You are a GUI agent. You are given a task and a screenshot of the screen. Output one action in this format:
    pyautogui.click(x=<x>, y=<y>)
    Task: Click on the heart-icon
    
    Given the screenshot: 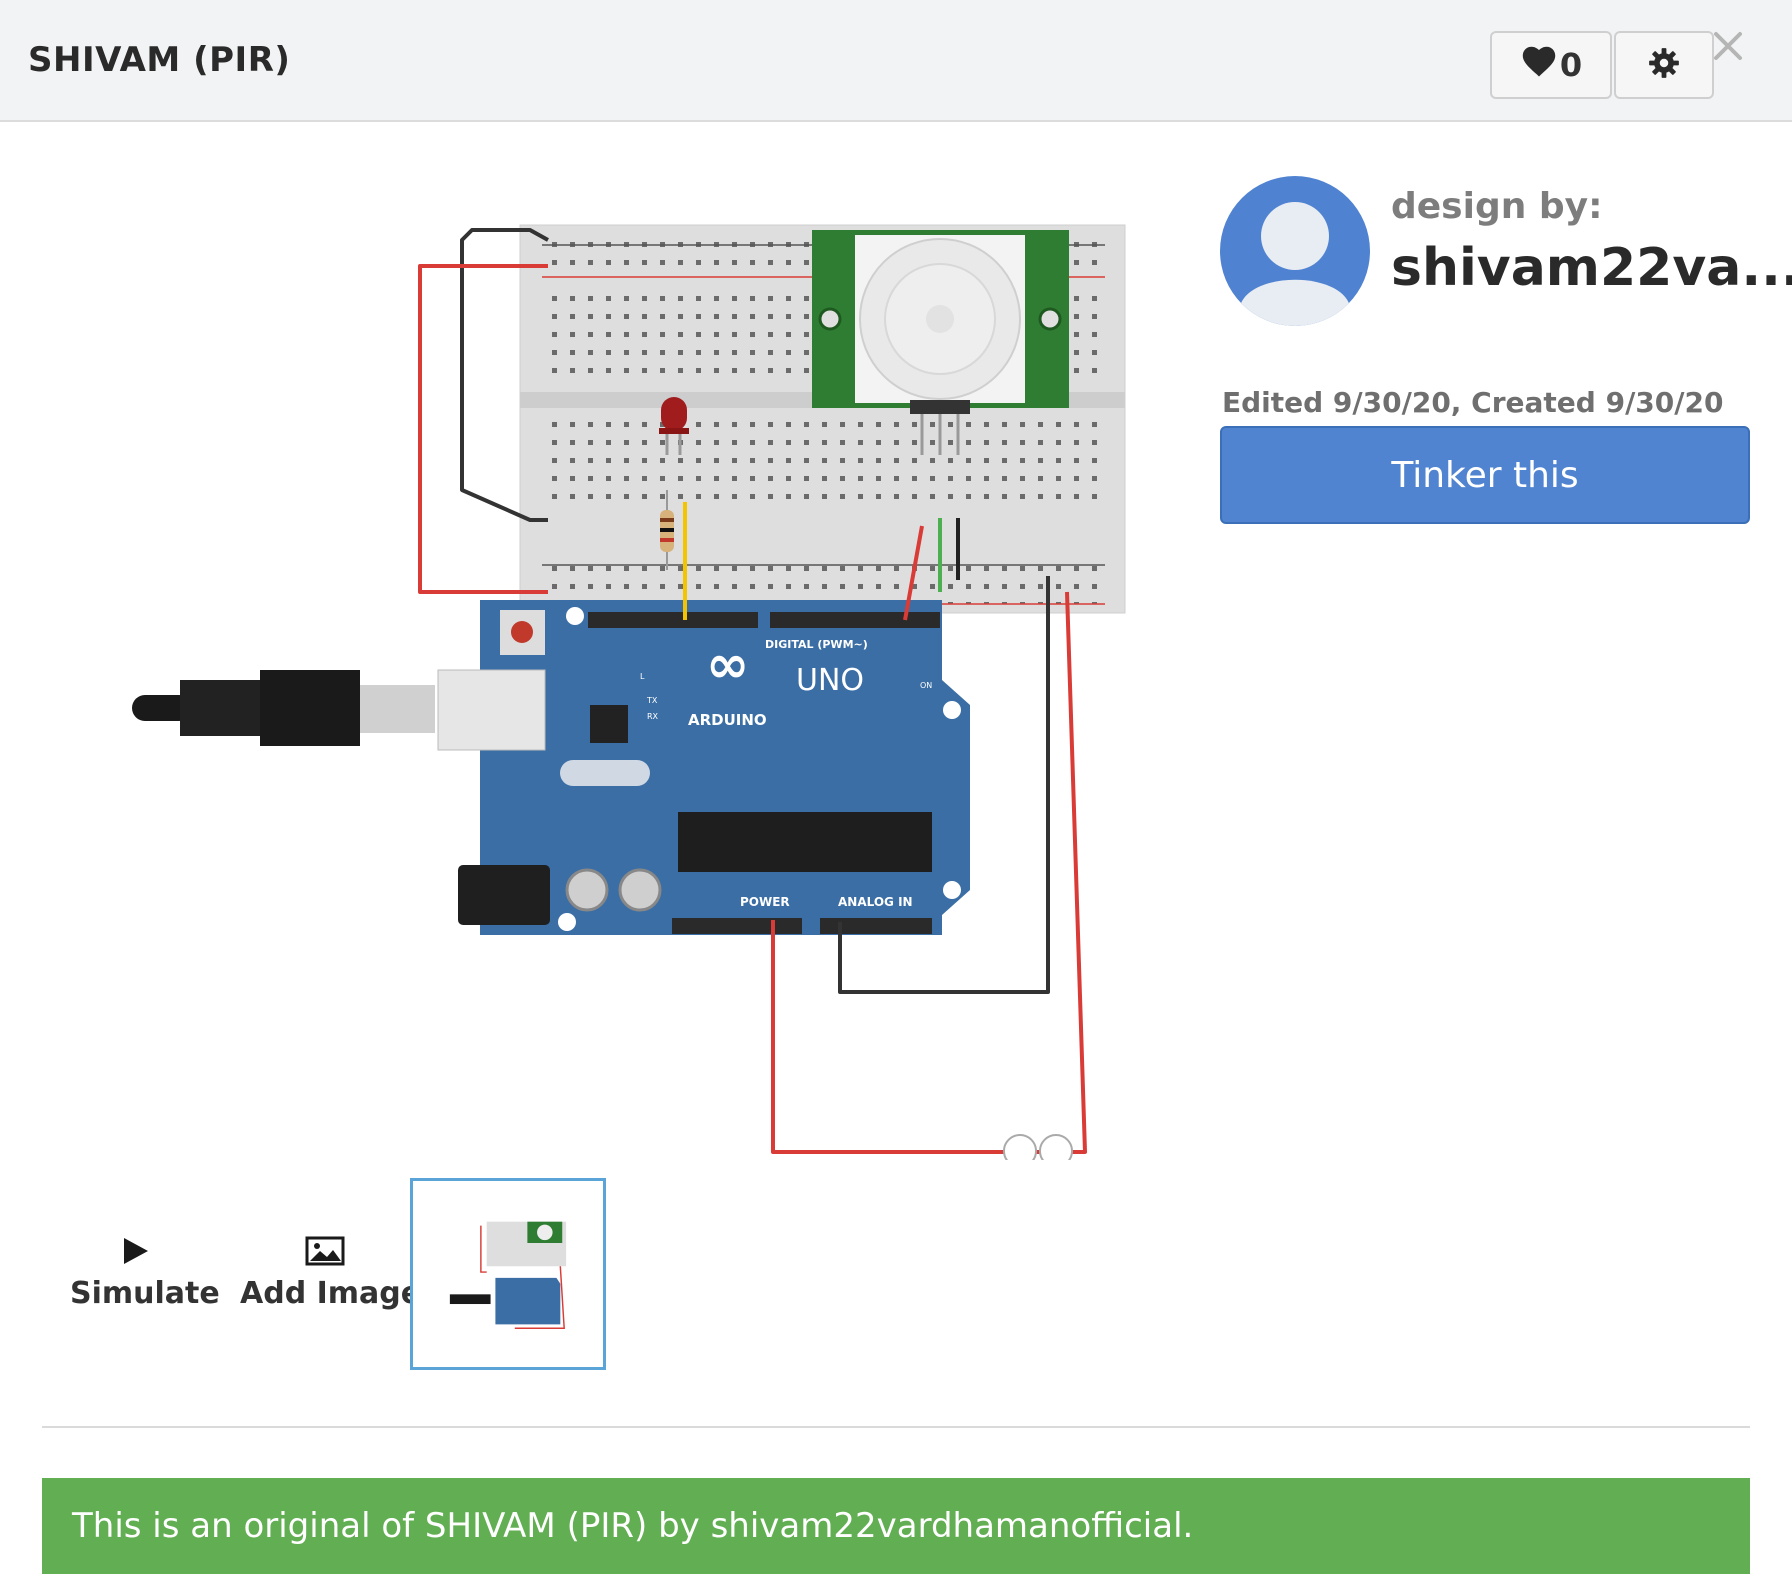 What is the action you would take?
    pyautogui.click(x=1539, y=65)
    